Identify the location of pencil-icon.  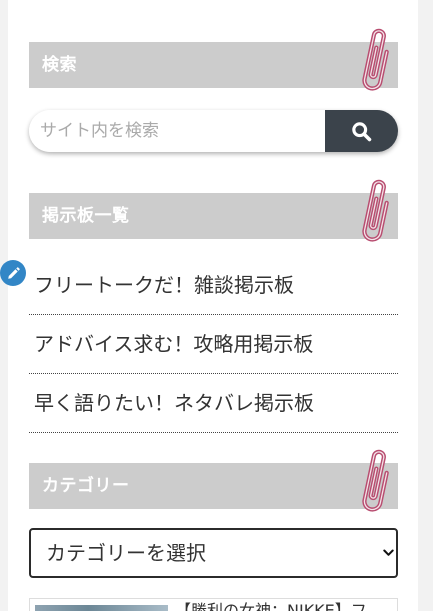
(13, 272).